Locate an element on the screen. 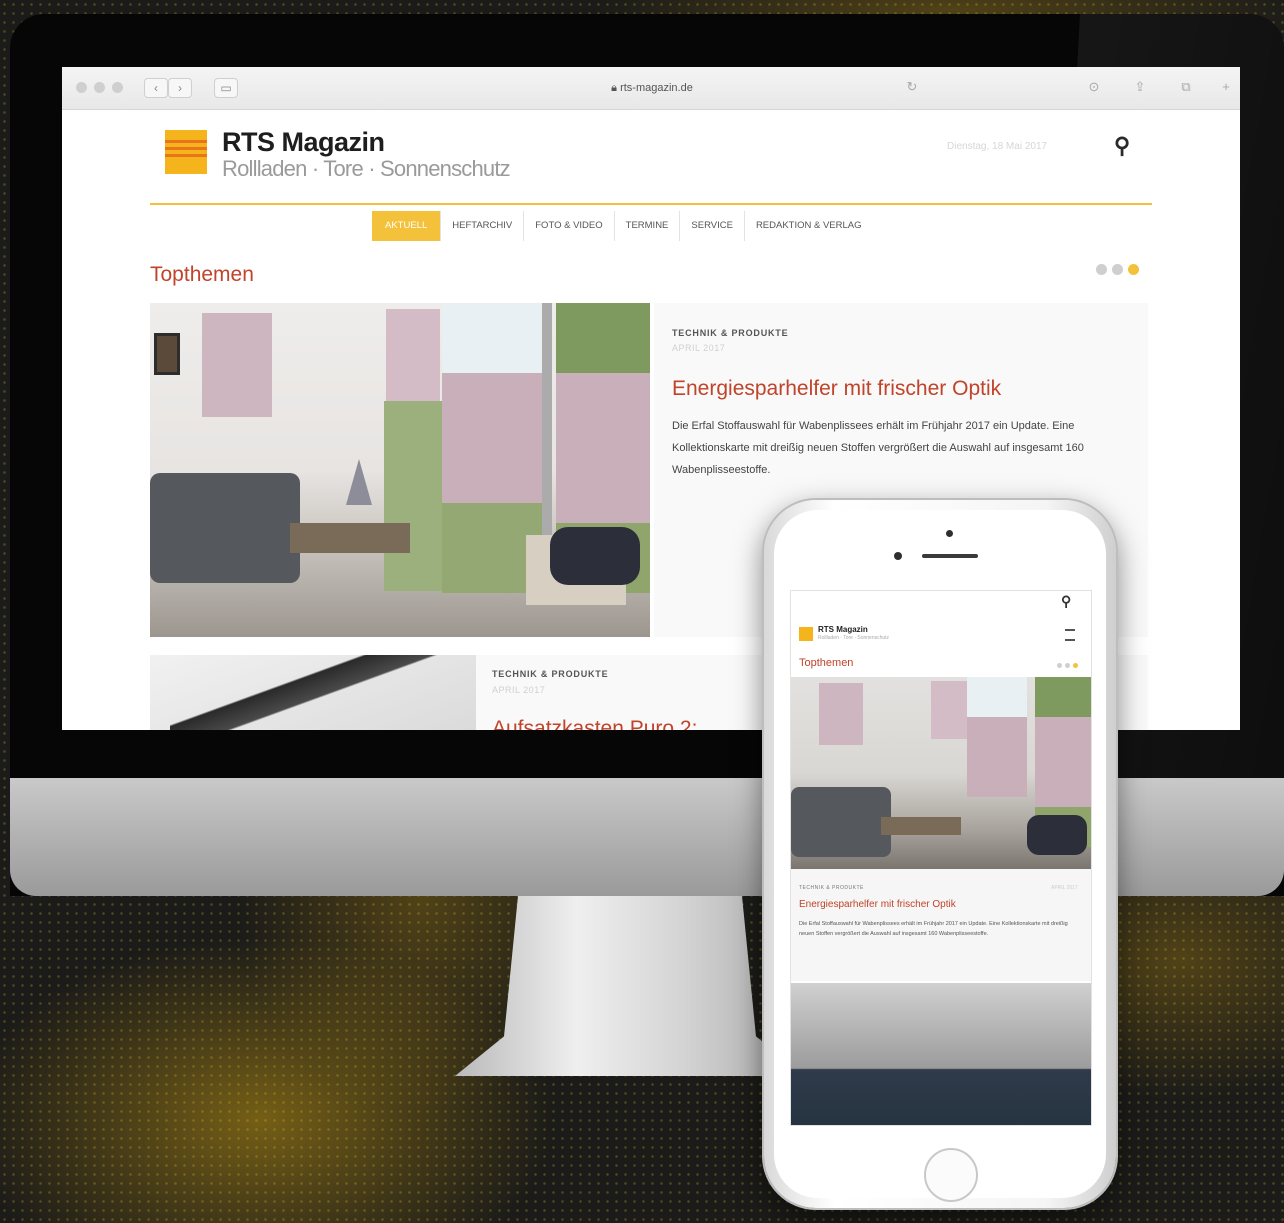 The width and height of the screenshot is (1284, 1223). nav-item-service: SERVICE is located at coordinates (711, 226).